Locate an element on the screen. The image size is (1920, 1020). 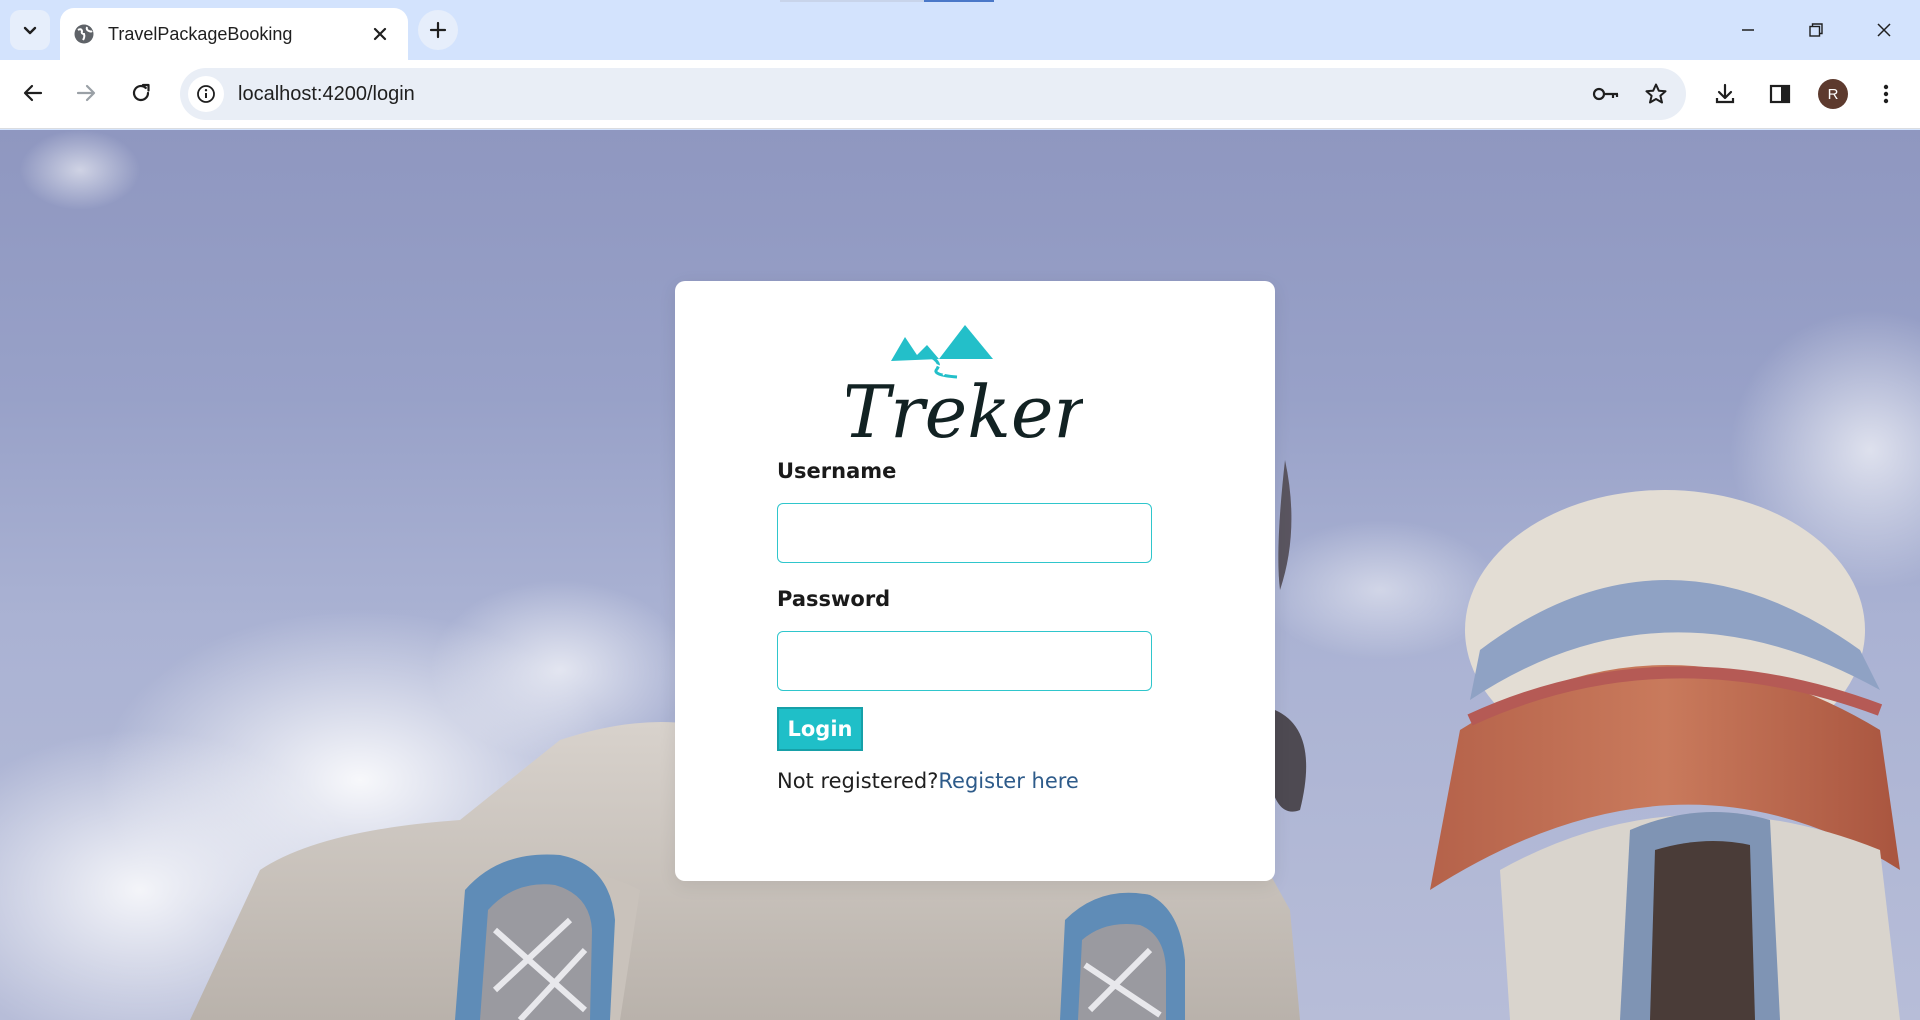
globe-icon is located at coordinates (84, 34).